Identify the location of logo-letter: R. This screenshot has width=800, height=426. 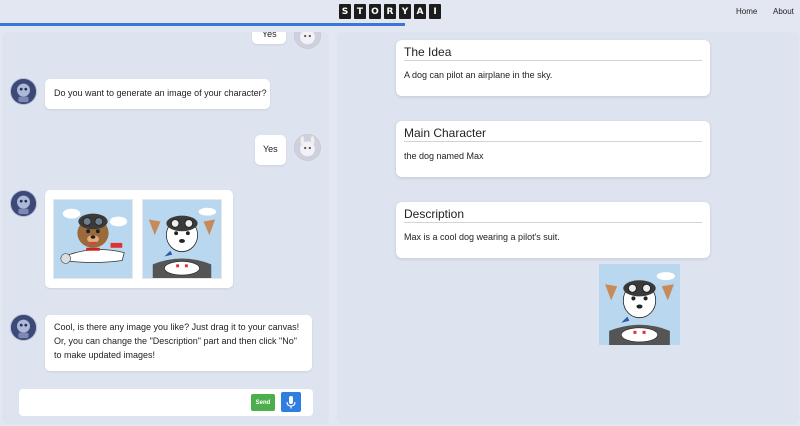
(390, 11).